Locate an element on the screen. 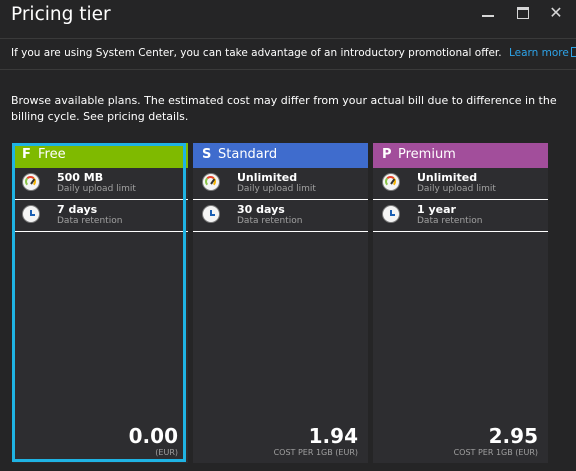 The image size is (576, 471). page-title: Pricing tier is located at coordinates (61, 14).